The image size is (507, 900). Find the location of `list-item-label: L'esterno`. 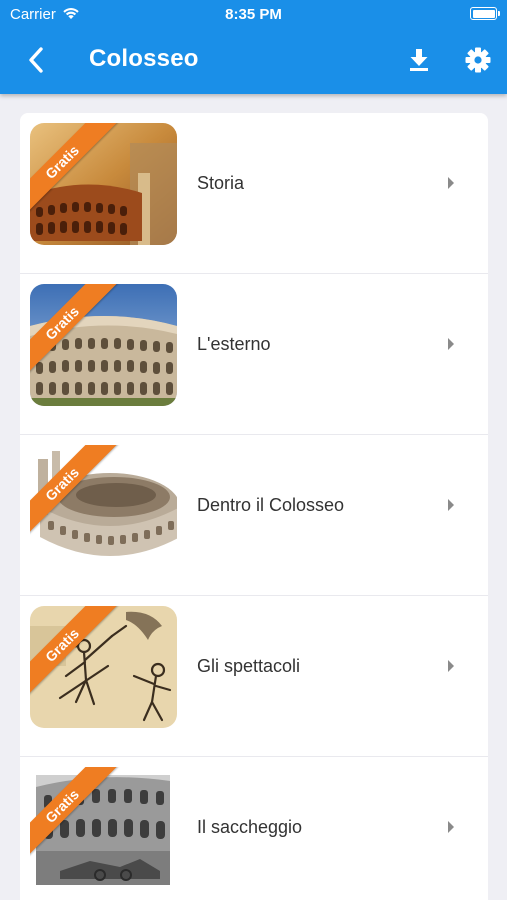

list-item-label: L'esterno is located at coordinates (234, 344).